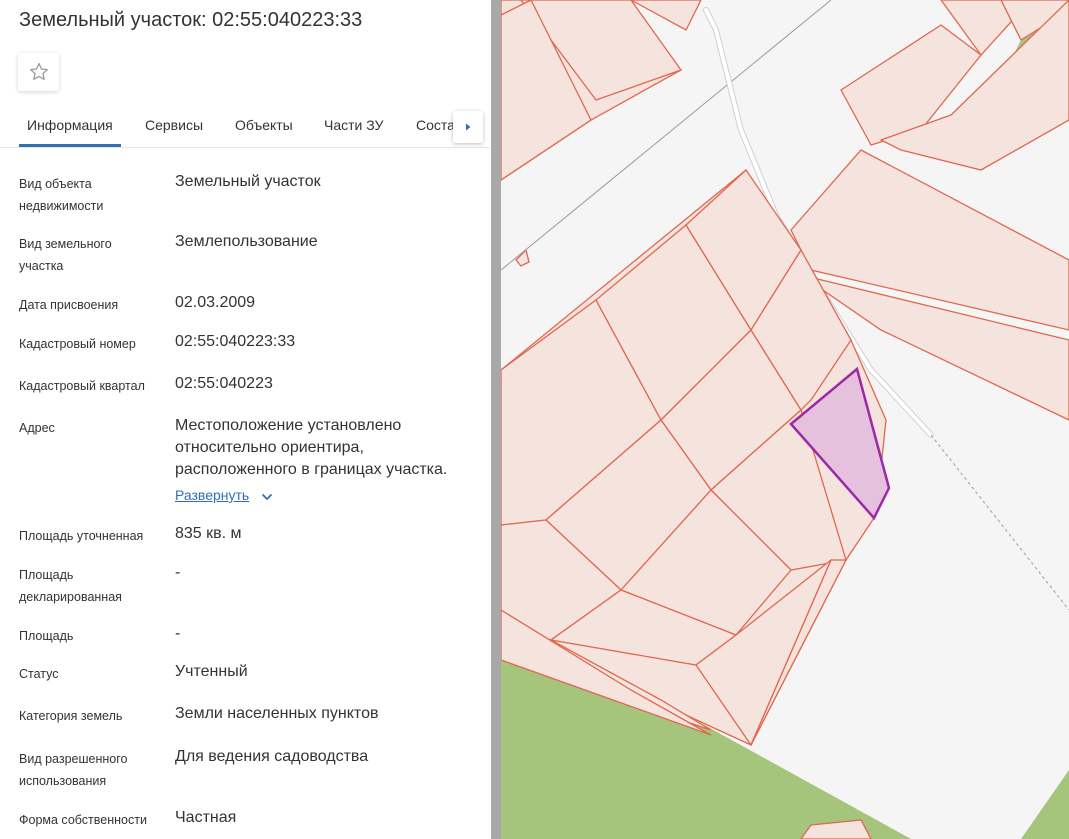 The image size is (1069, 839). What do you see at coordinates (272, 756) in the screenshot?
I see `field-value-permitted-use: Для ведения садоводства` at bounding box center [272, 756].